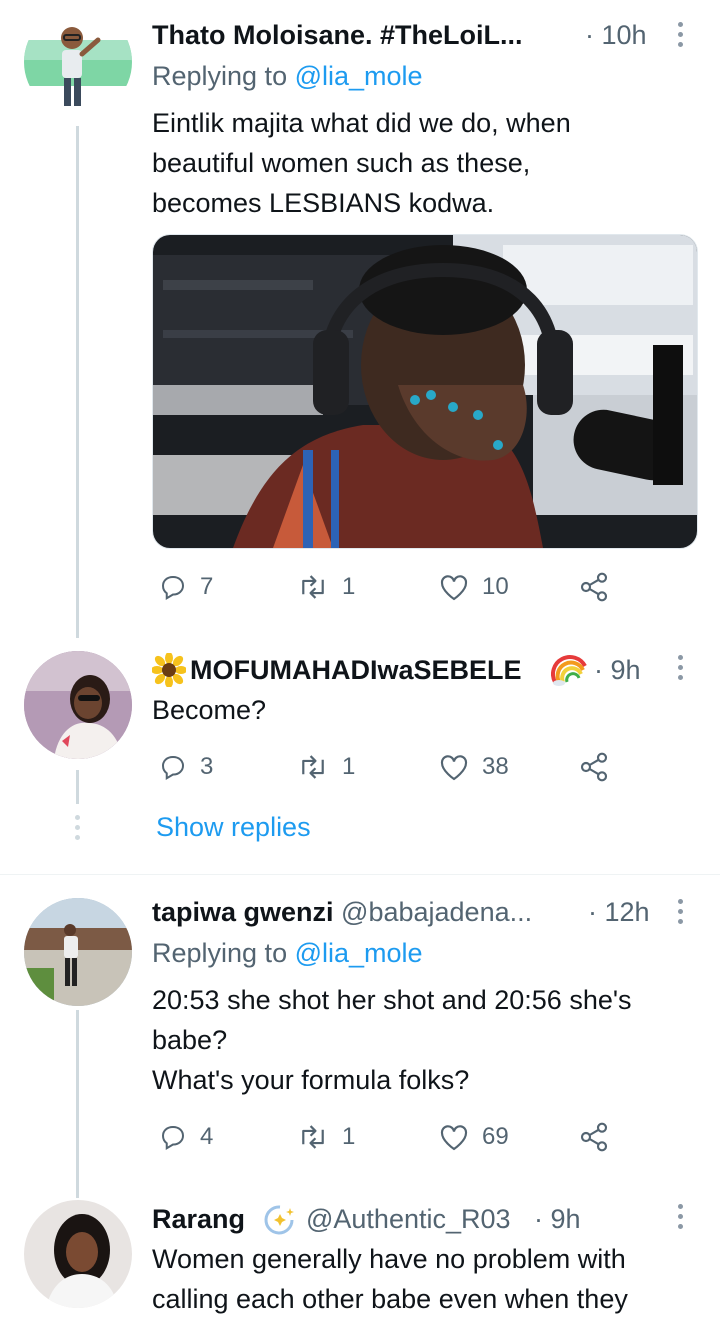 The width and height of the screenshot is (720, 1319). I want to click on like-count: 10, so click(495, 586).